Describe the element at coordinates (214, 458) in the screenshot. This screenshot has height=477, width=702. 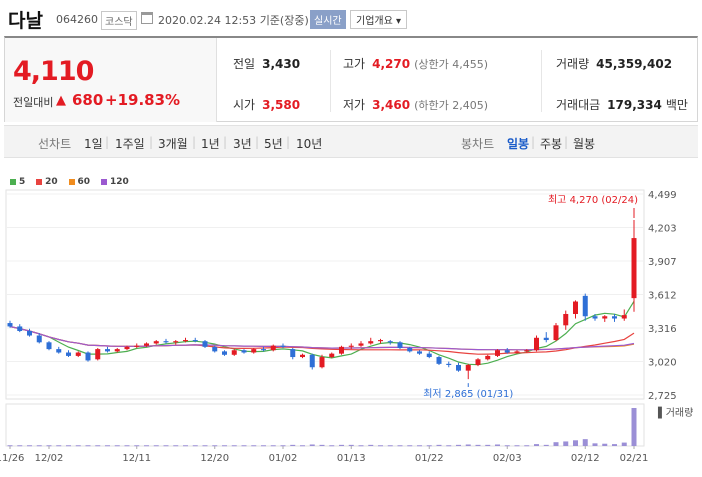
I see `x-tick-label: 12/20` at that location.